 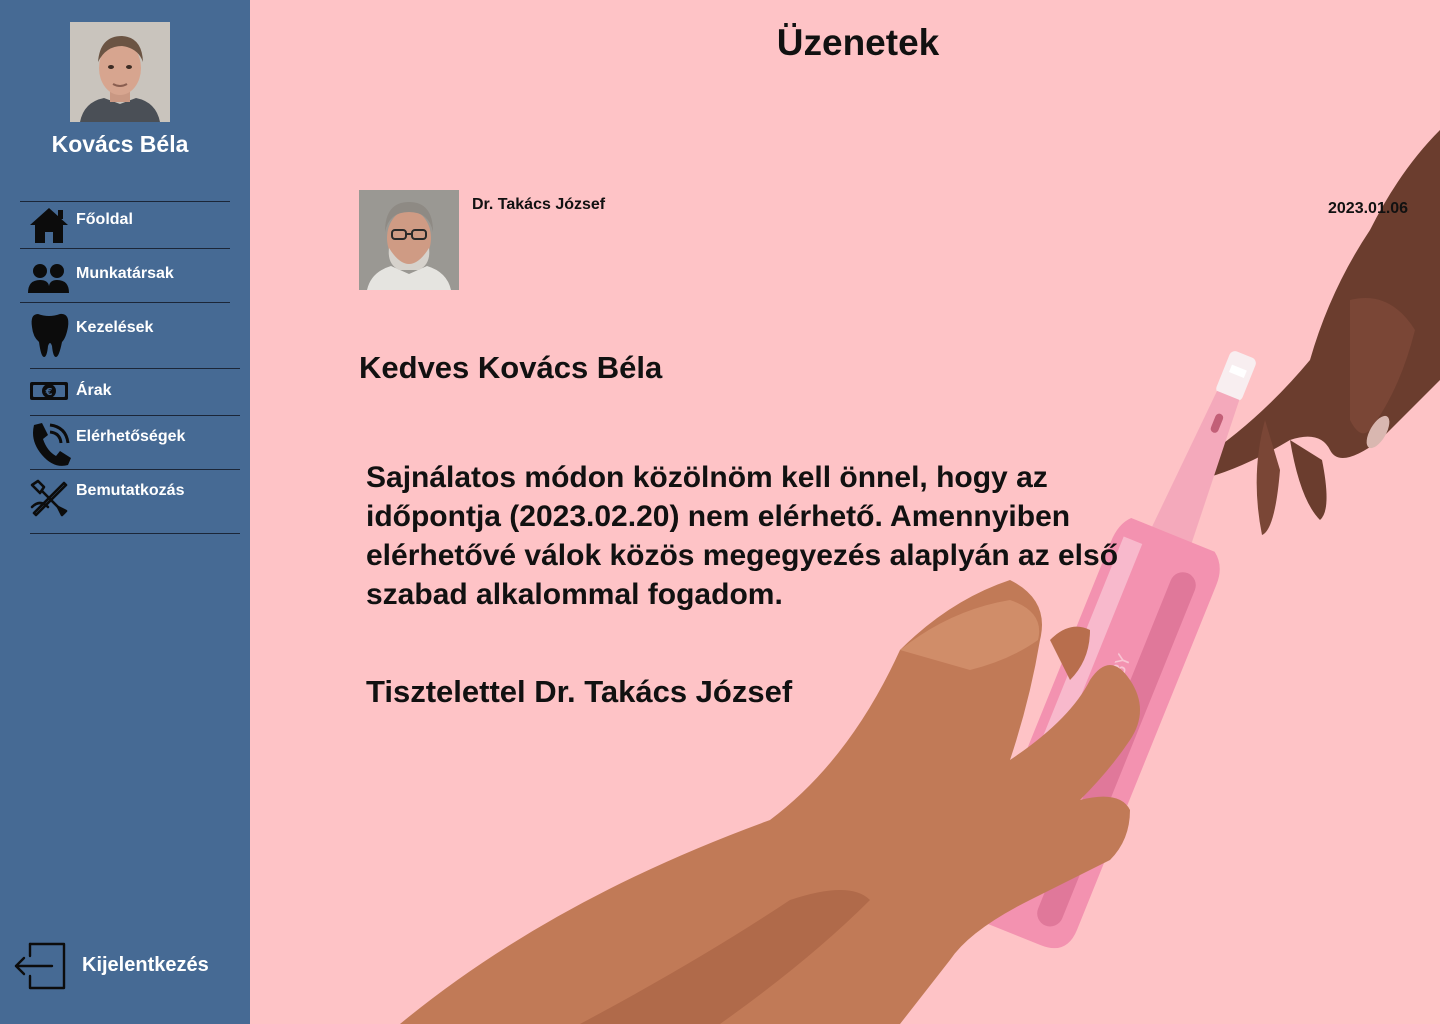 I want to click on nav-item-treatments: Kezelések, so click(x=132, y=336).